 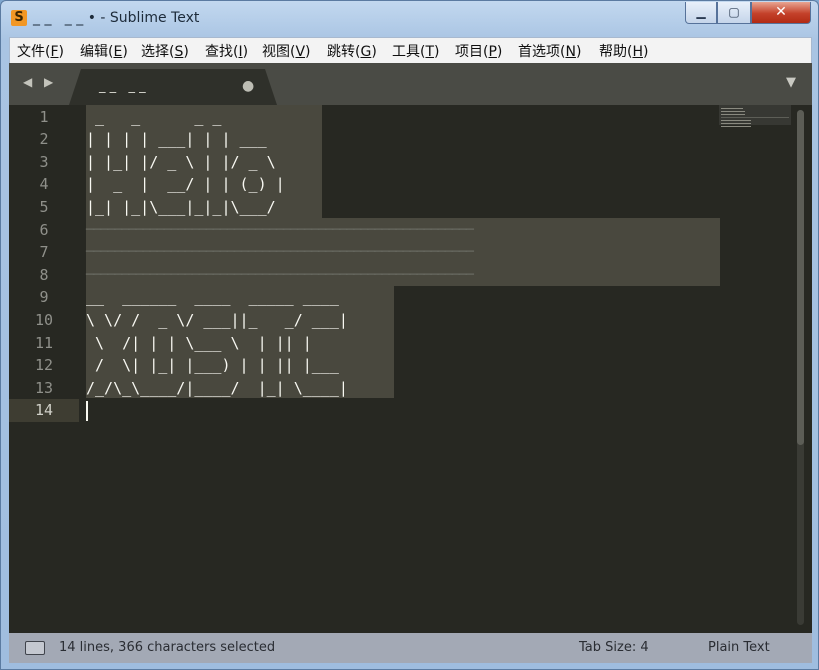 I want to click on minimap, so click(x=756, y=125).